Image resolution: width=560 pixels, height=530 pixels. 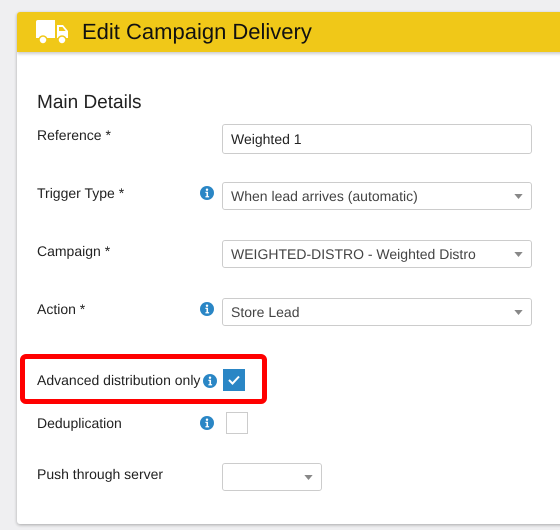 What do you see at coordinates (90, 103) in the screenshot?
I see `section-title: Main Details` at bounding box center [90, 103].